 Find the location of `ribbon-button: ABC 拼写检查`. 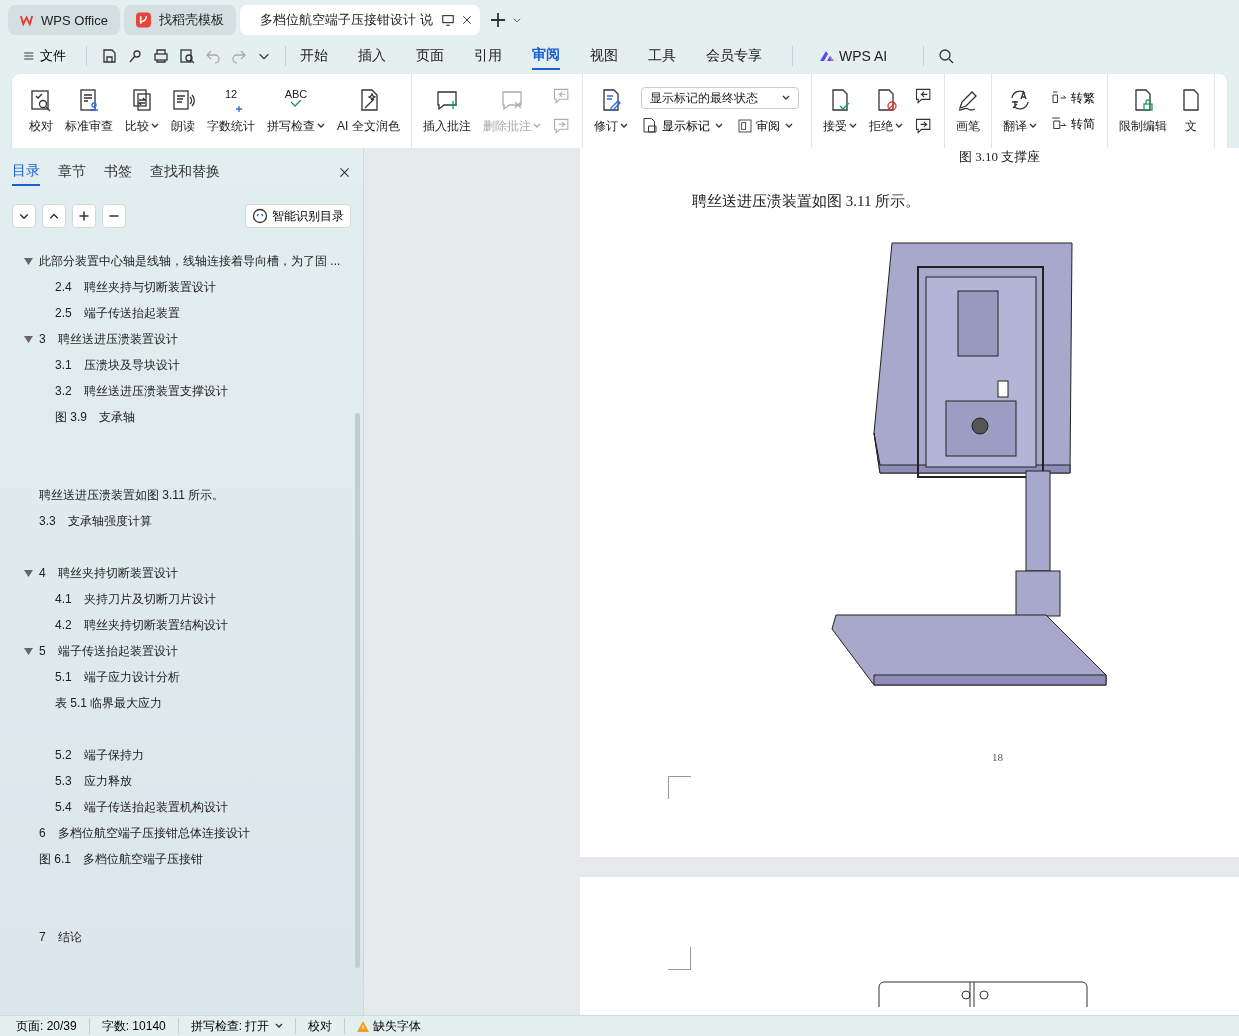

ribbon-button: ABC 拼写检查 is located at coordinates (296, 111).